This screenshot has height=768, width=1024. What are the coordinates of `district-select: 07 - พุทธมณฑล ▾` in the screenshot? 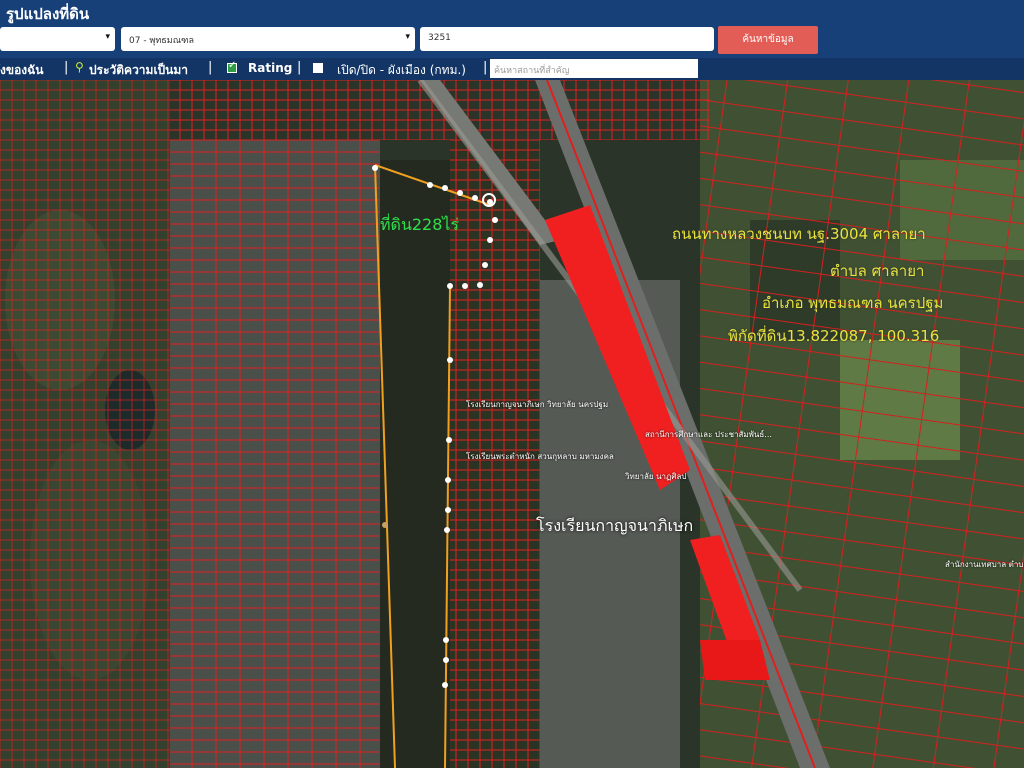 It's located at (268, 39).